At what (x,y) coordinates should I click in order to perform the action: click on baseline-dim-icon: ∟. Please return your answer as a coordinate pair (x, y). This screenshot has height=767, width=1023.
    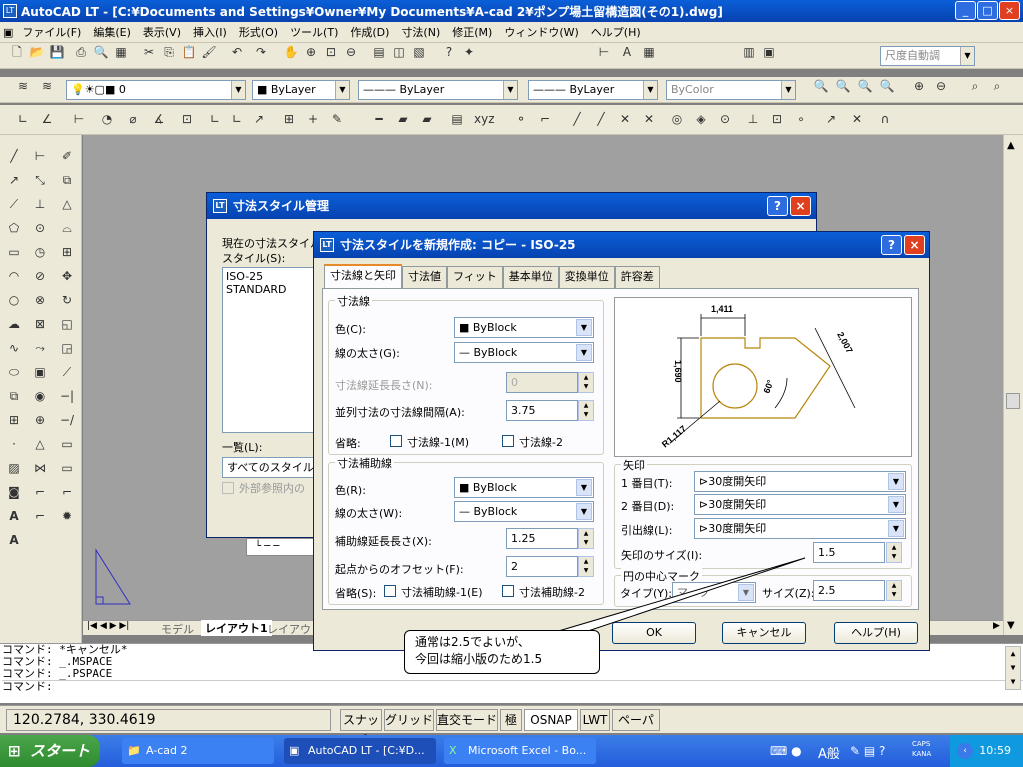
    Looking at the image, I should click on (215, 119).